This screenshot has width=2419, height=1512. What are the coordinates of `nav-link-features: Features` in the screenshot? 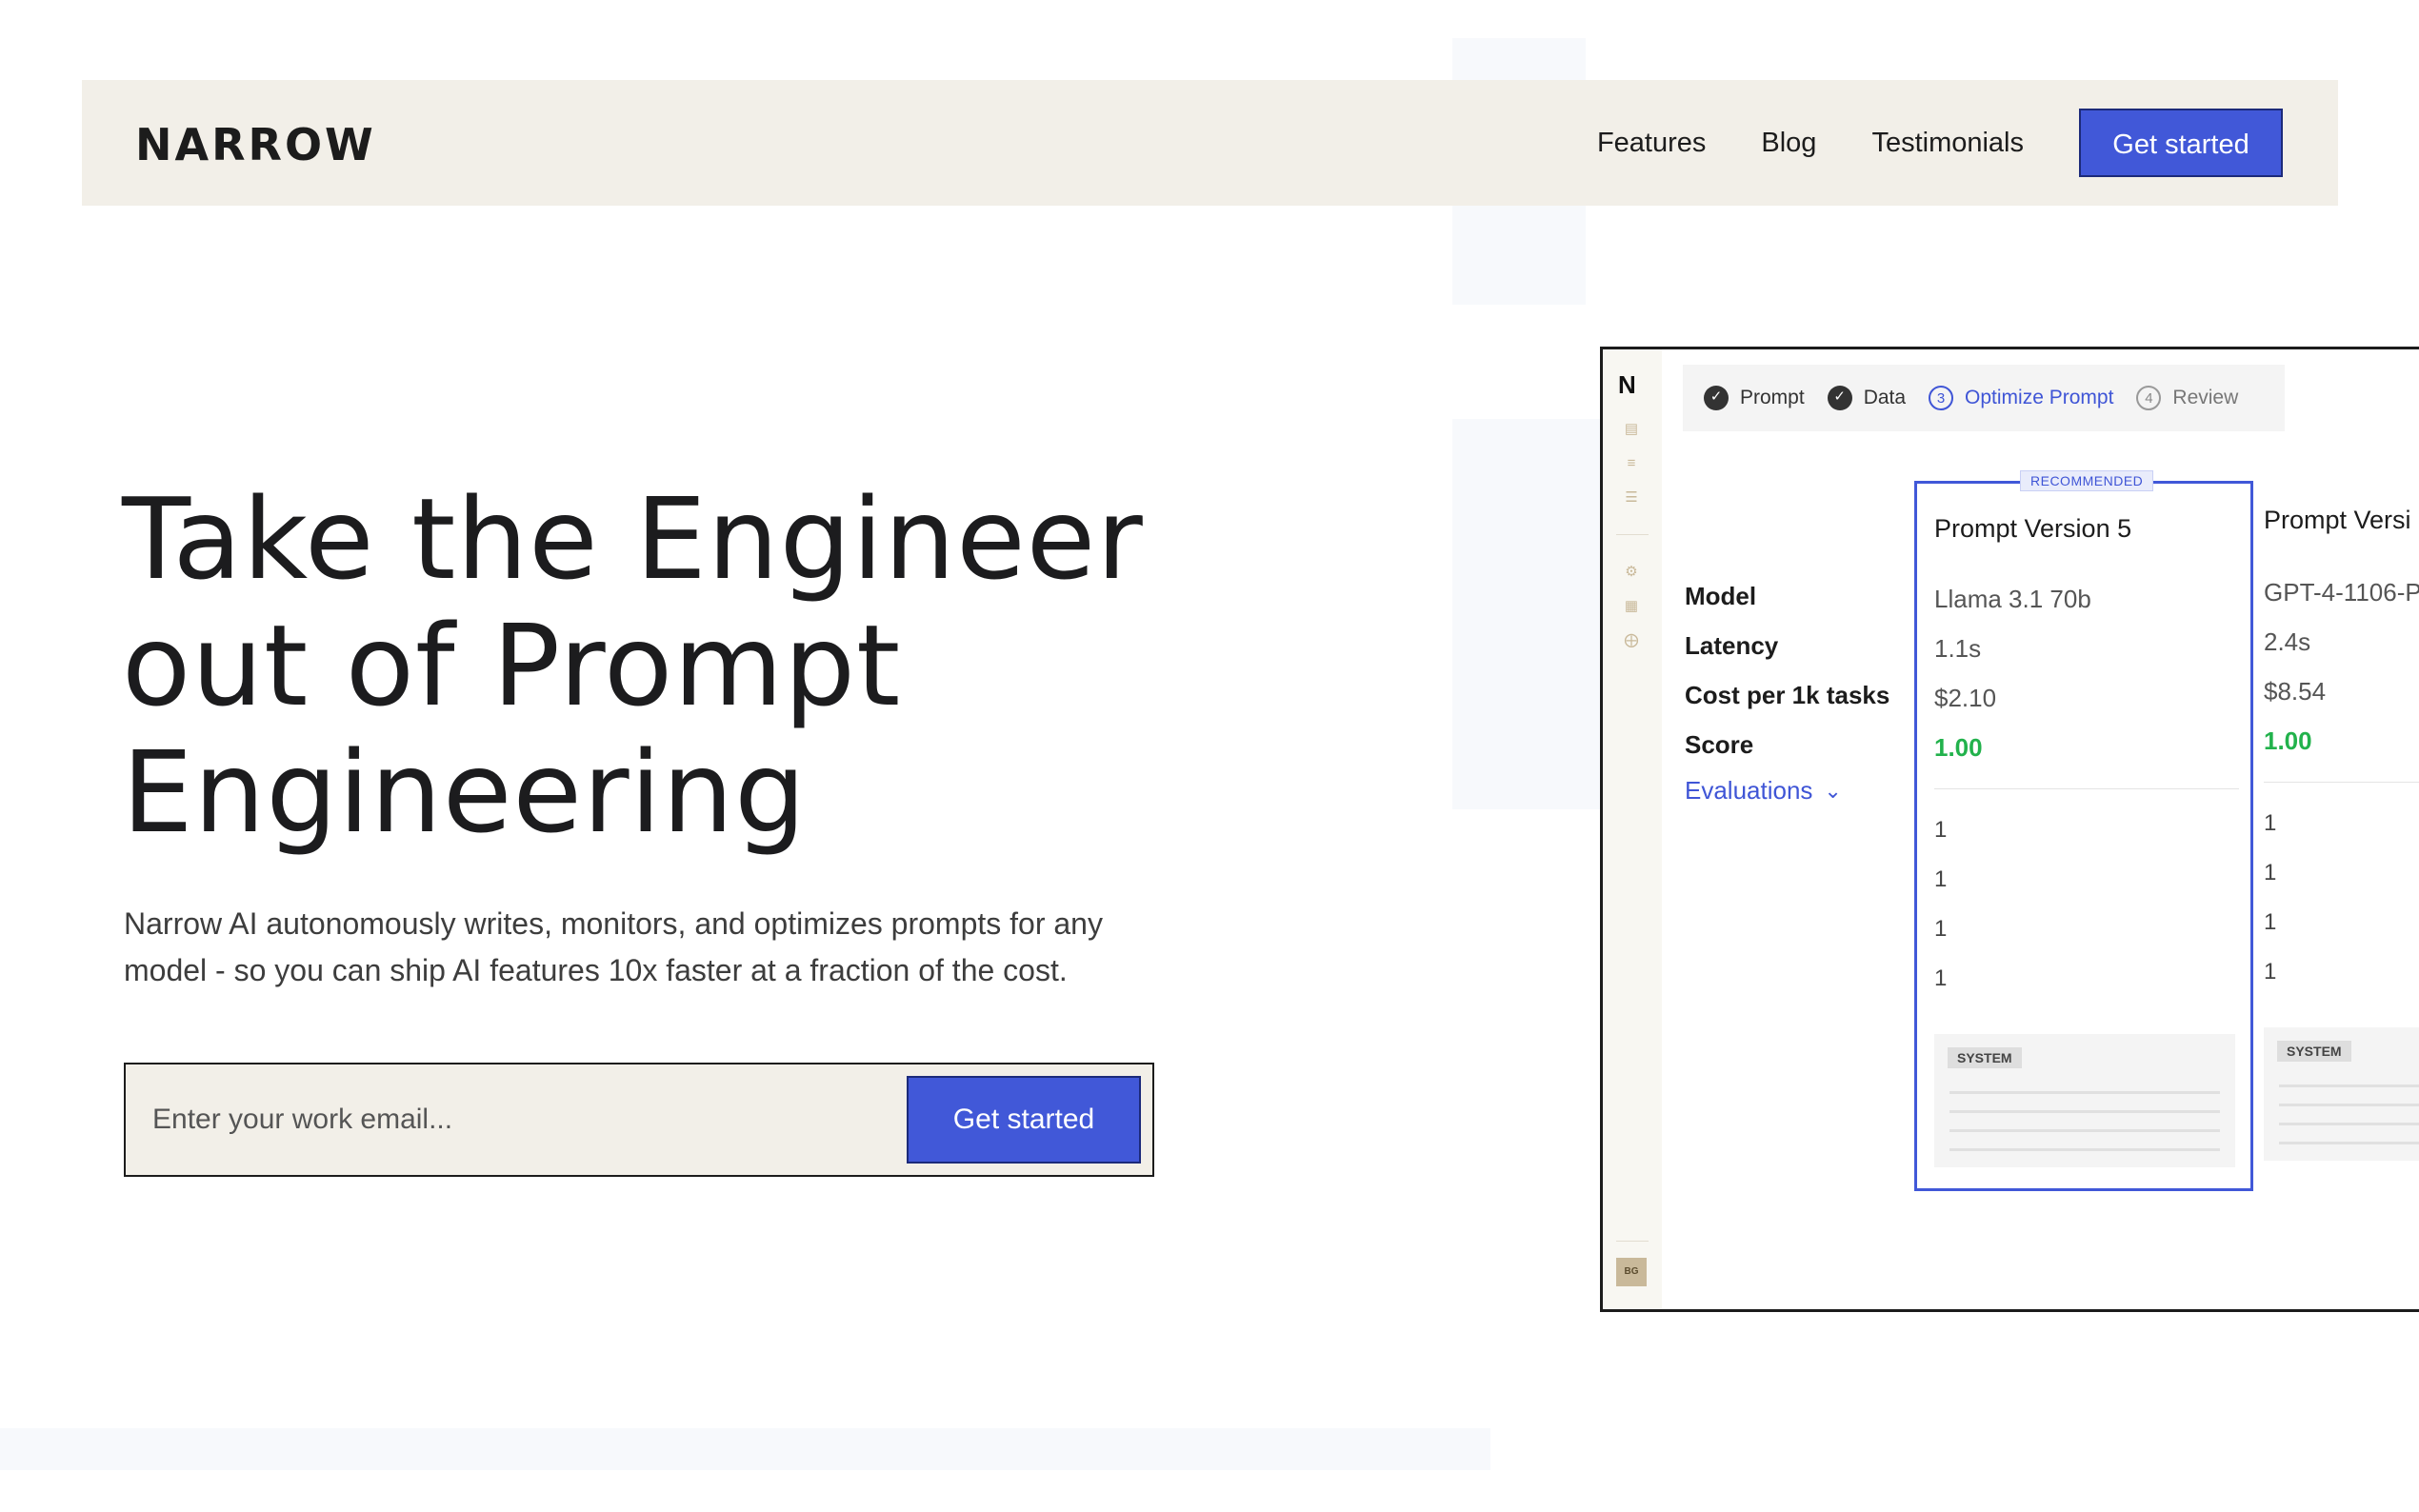 It's located at (1651, 143).